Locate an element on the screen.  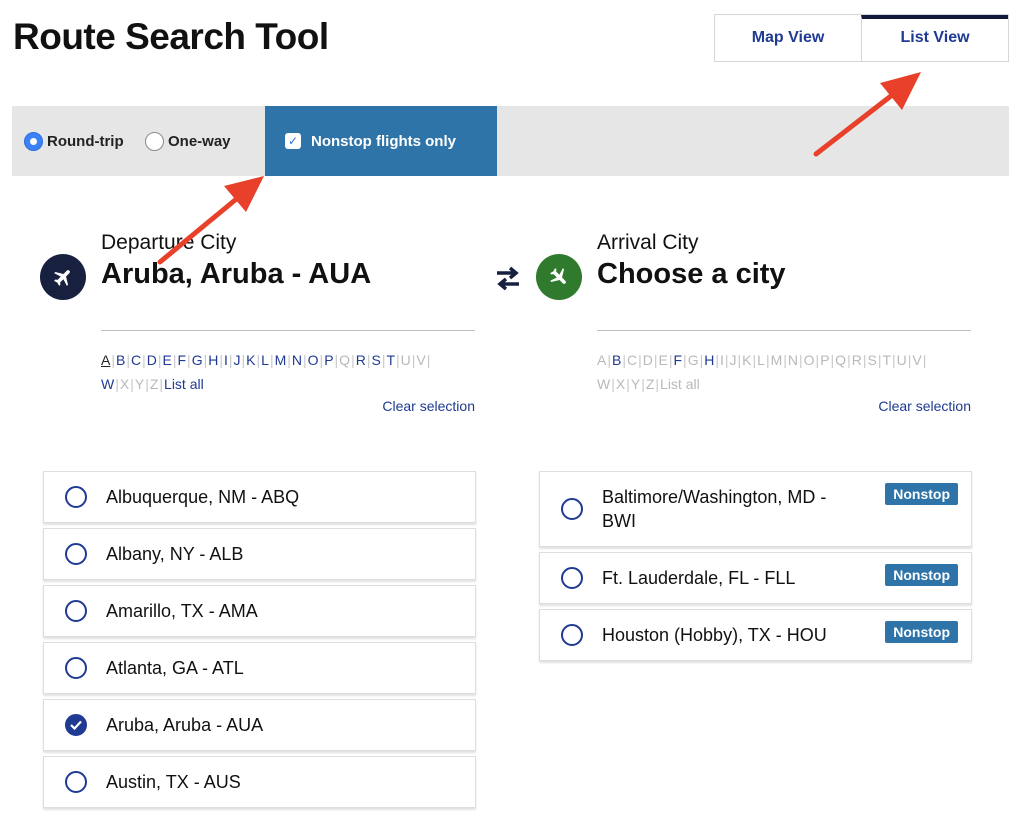
city-name: Baltimore/Washington, MD - BWI is located at coordinates (714, 509).